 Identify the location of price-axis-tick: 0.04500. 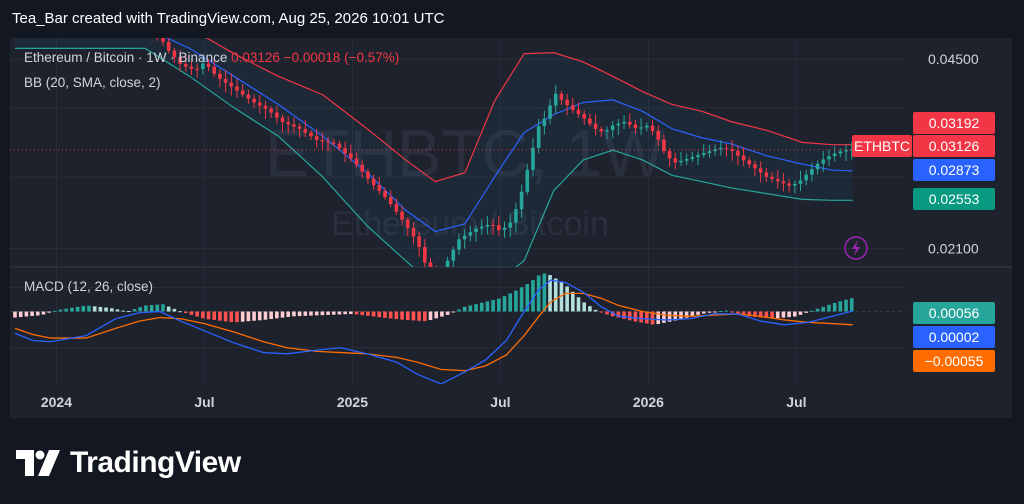
(953, 59).